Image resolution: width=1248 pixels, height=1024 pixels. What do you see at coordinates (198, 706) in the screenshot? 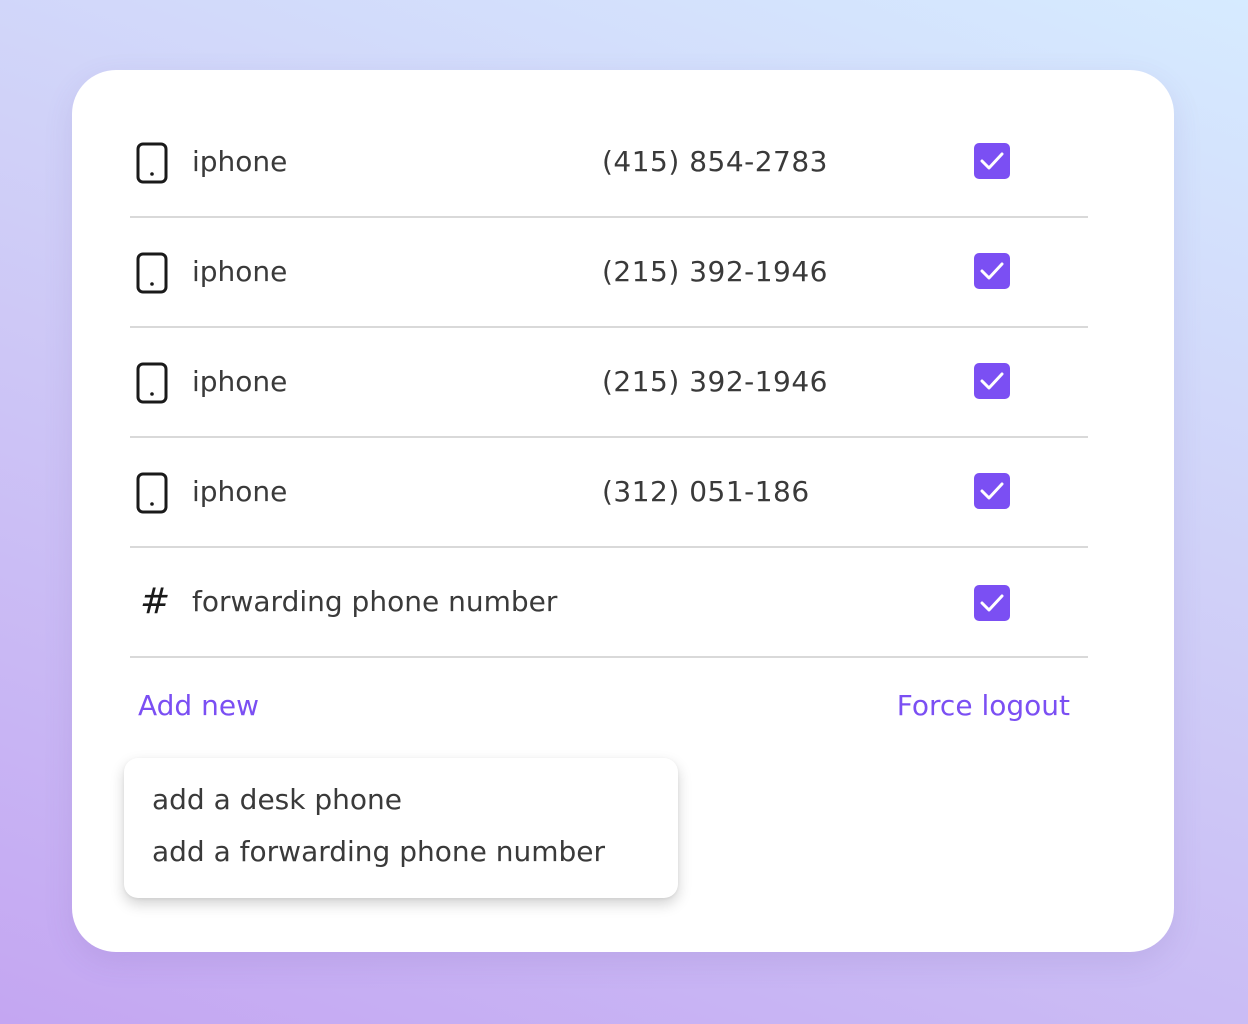
I see `add-new-link: Add new` at bounding box center [198, 706].